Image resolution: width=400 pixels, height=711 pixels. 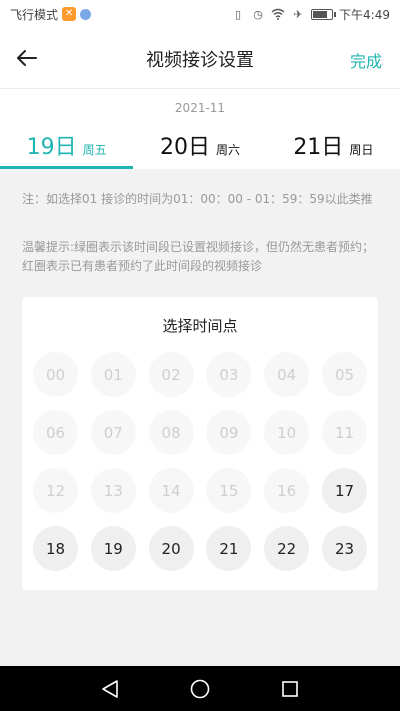 I want to click on time-slot-05: 05, so click(x=344, y=374).